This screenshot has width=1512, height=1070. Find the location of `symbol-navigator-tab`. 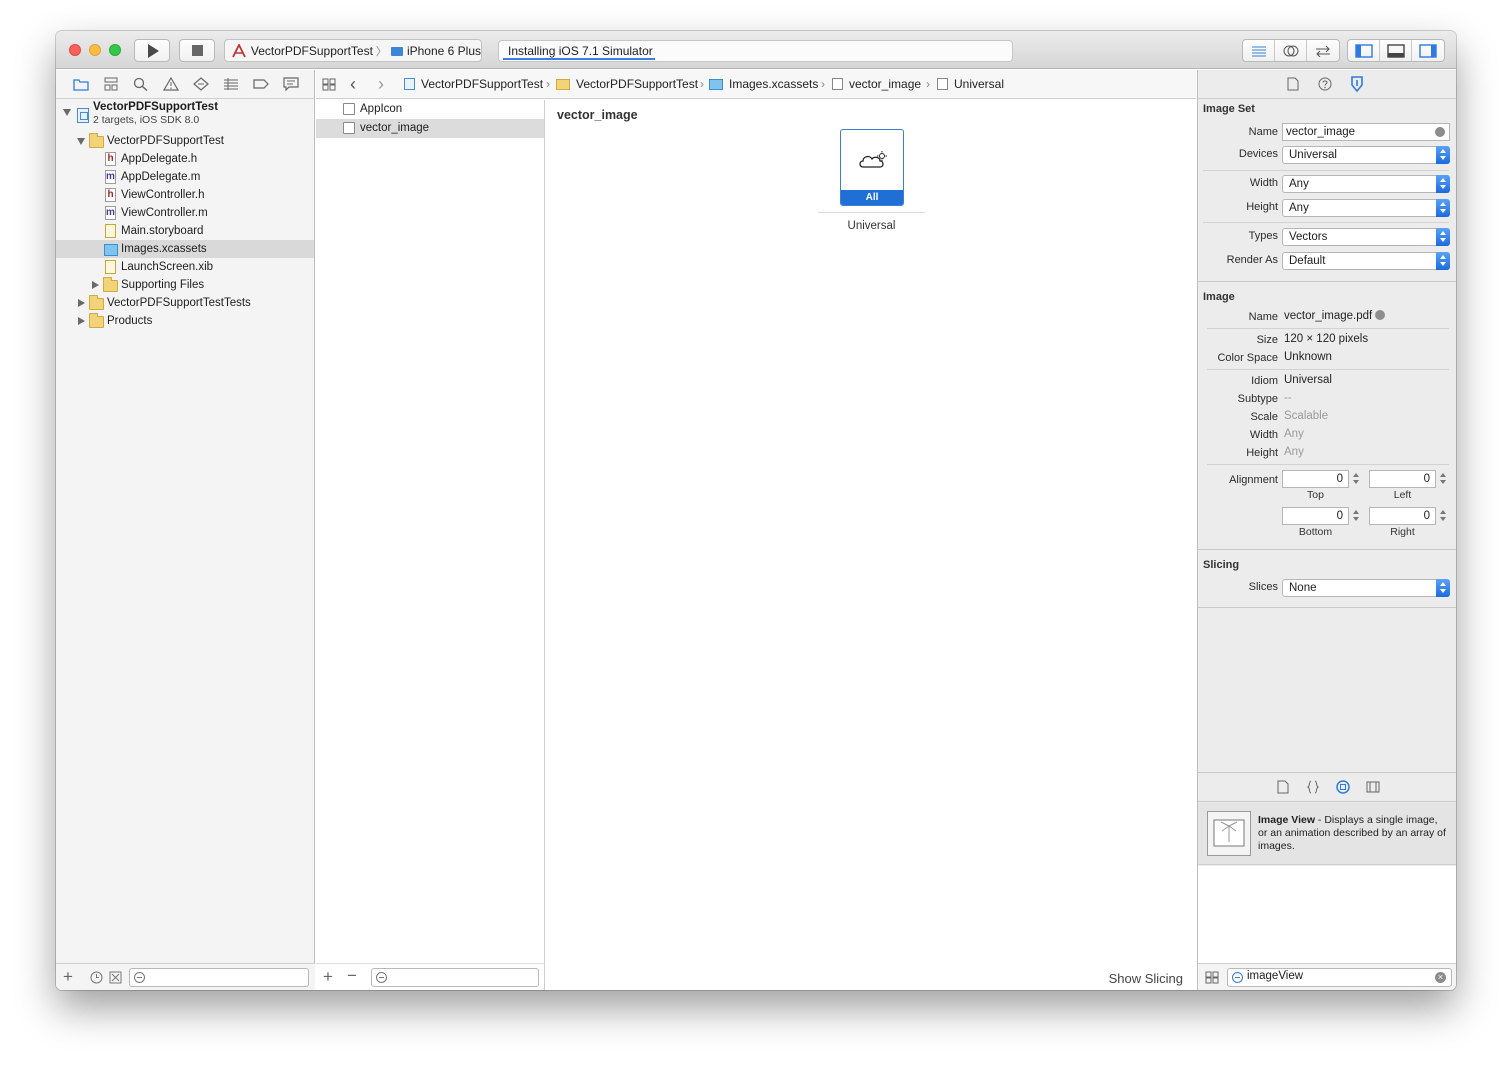

symbol-navigator-tab is located at coordinates (111, 84).